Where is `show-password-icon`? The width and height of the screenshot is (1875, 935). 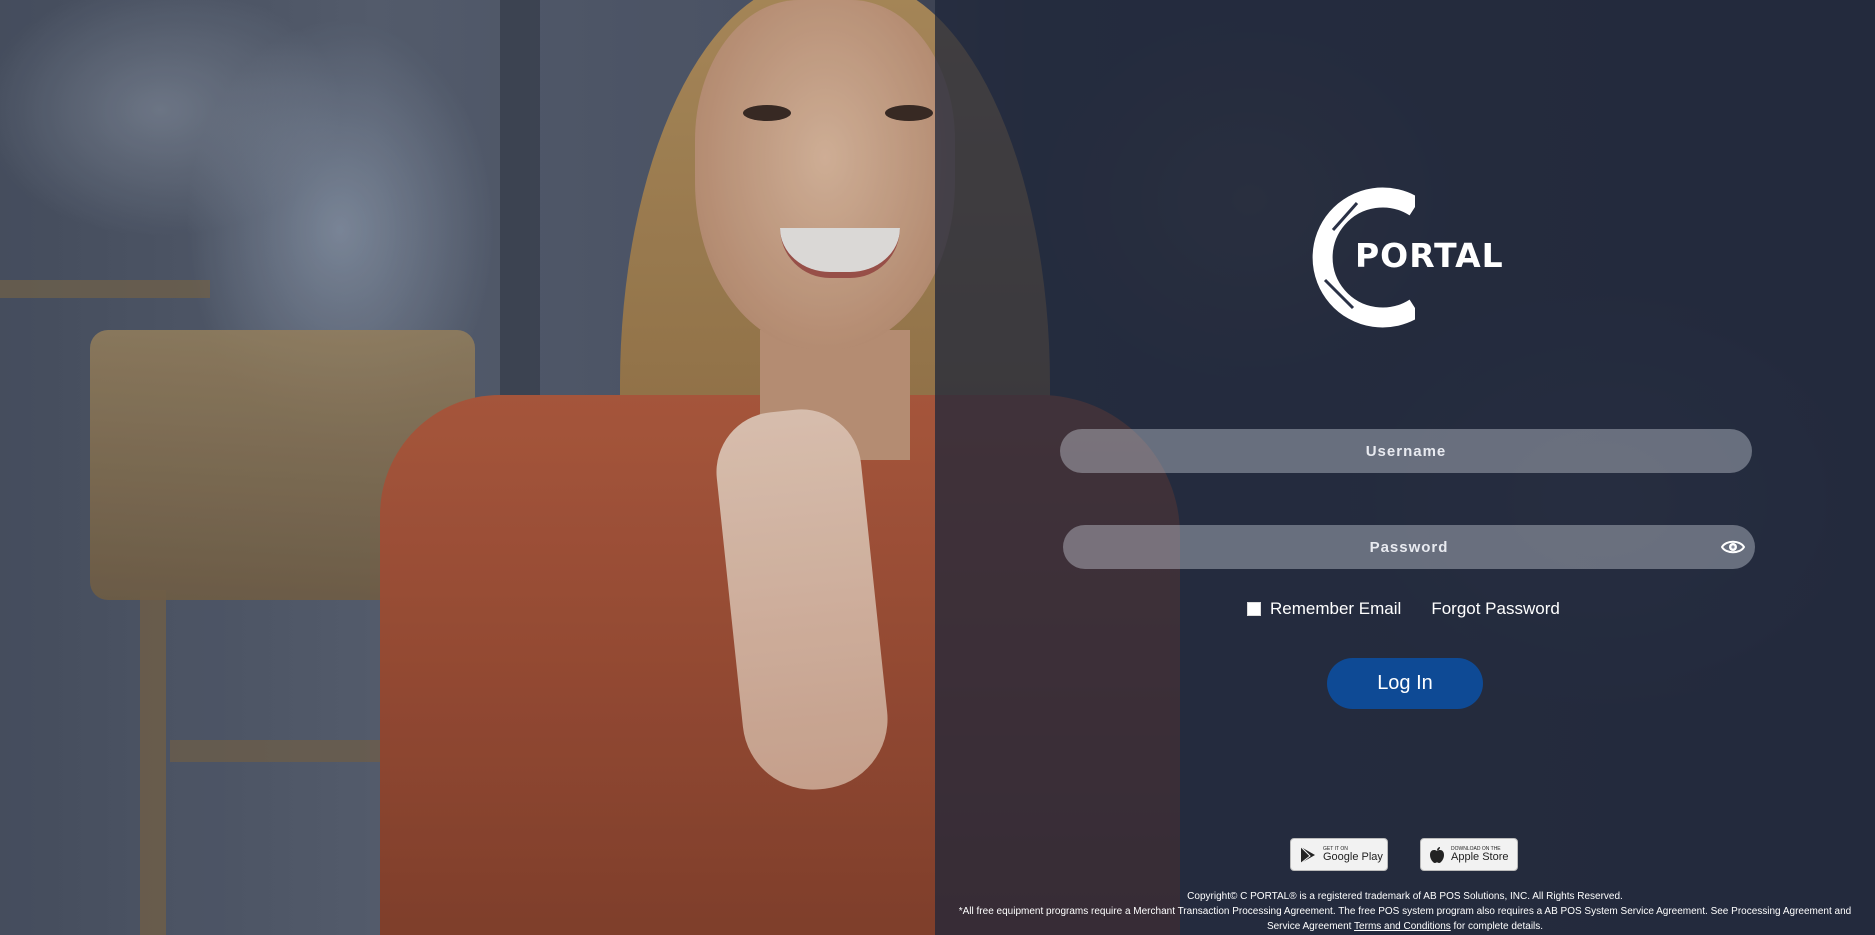
show-password-icon is located at coordinates (1733, 547).